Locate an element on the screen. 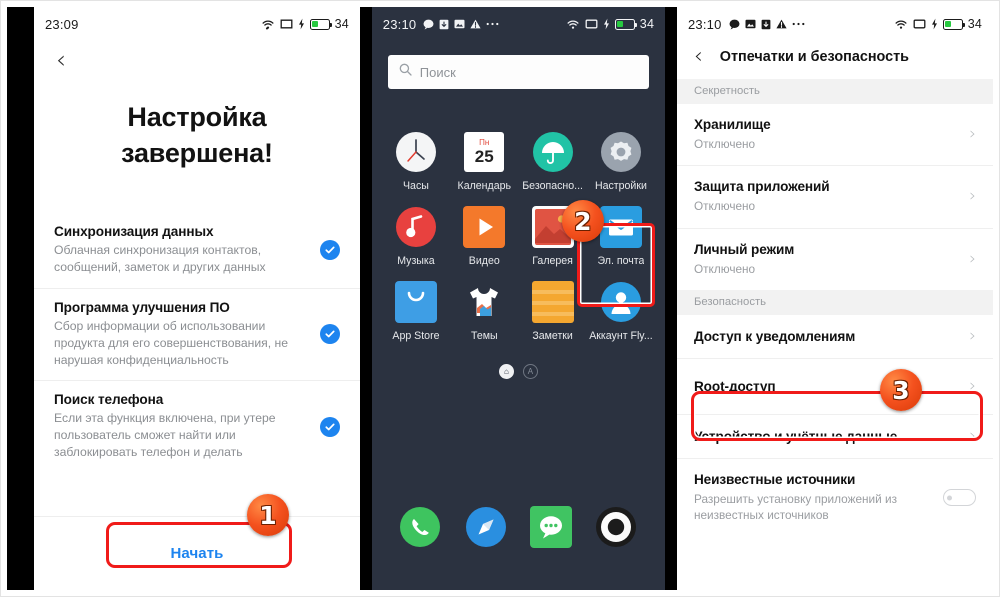 This screenshot has height=597, width=1000. settings-row-notification-access: Доступ к уведомлениям › is located at coordinates (835, 336).